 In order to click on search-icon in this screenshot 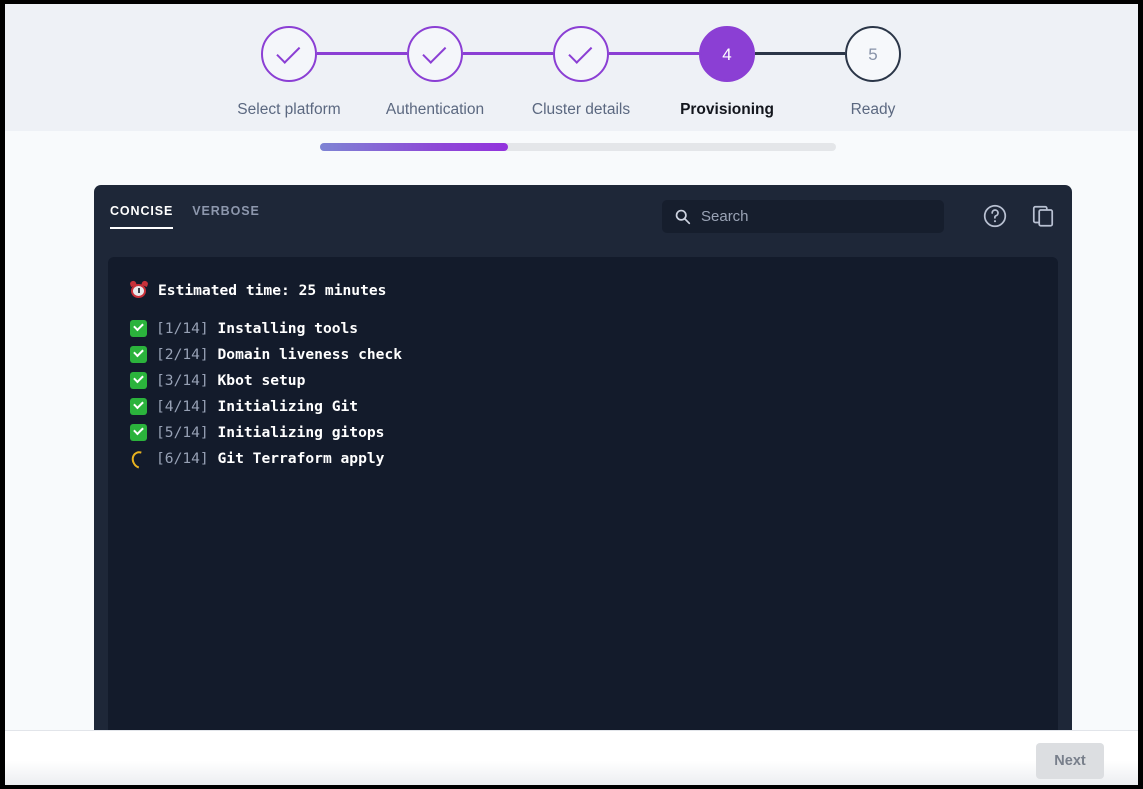, I will do `click(682, 216)`.